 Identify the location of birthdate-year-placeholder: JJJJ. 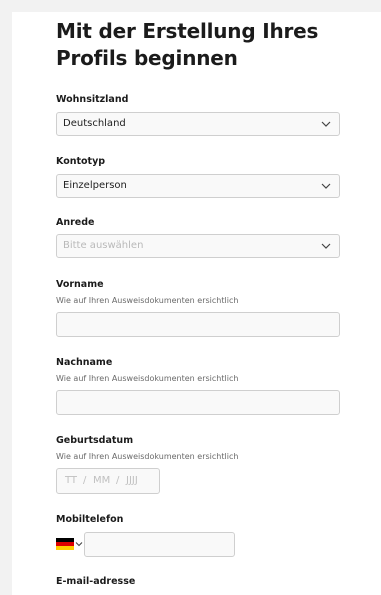
(132, 480).